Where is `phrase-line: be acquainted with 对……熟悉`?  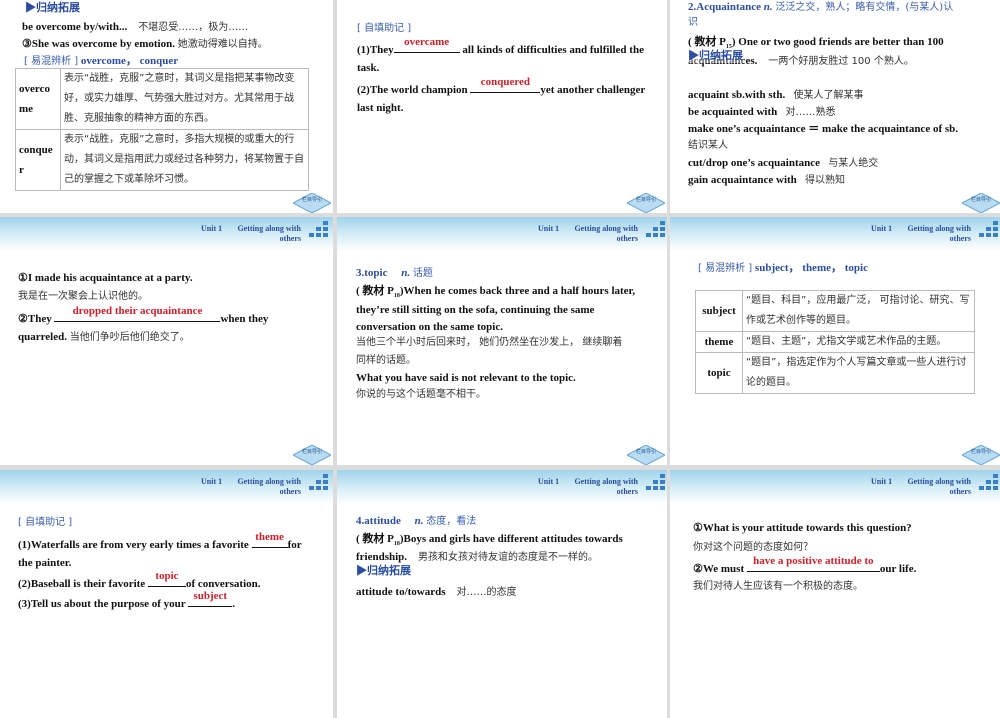
phrase-line: be acquainted with 对……熟悉 is located at coordinates (762, 112).